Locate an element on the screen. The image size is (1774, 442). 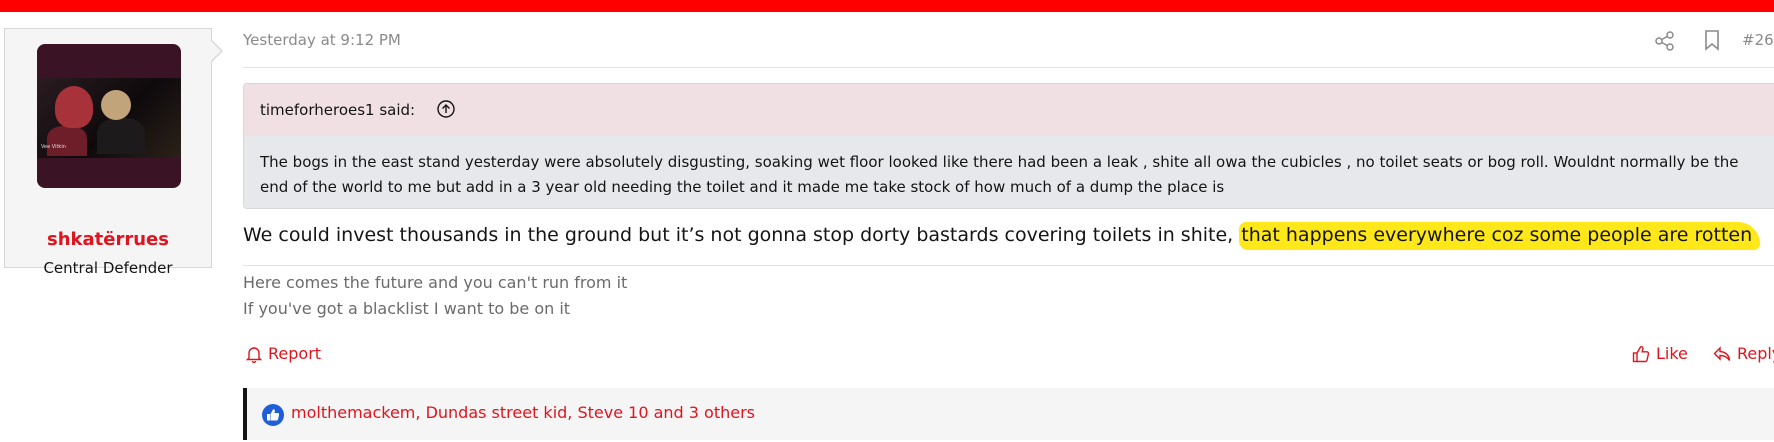
share-icon is located at coordinates (1665, 41).